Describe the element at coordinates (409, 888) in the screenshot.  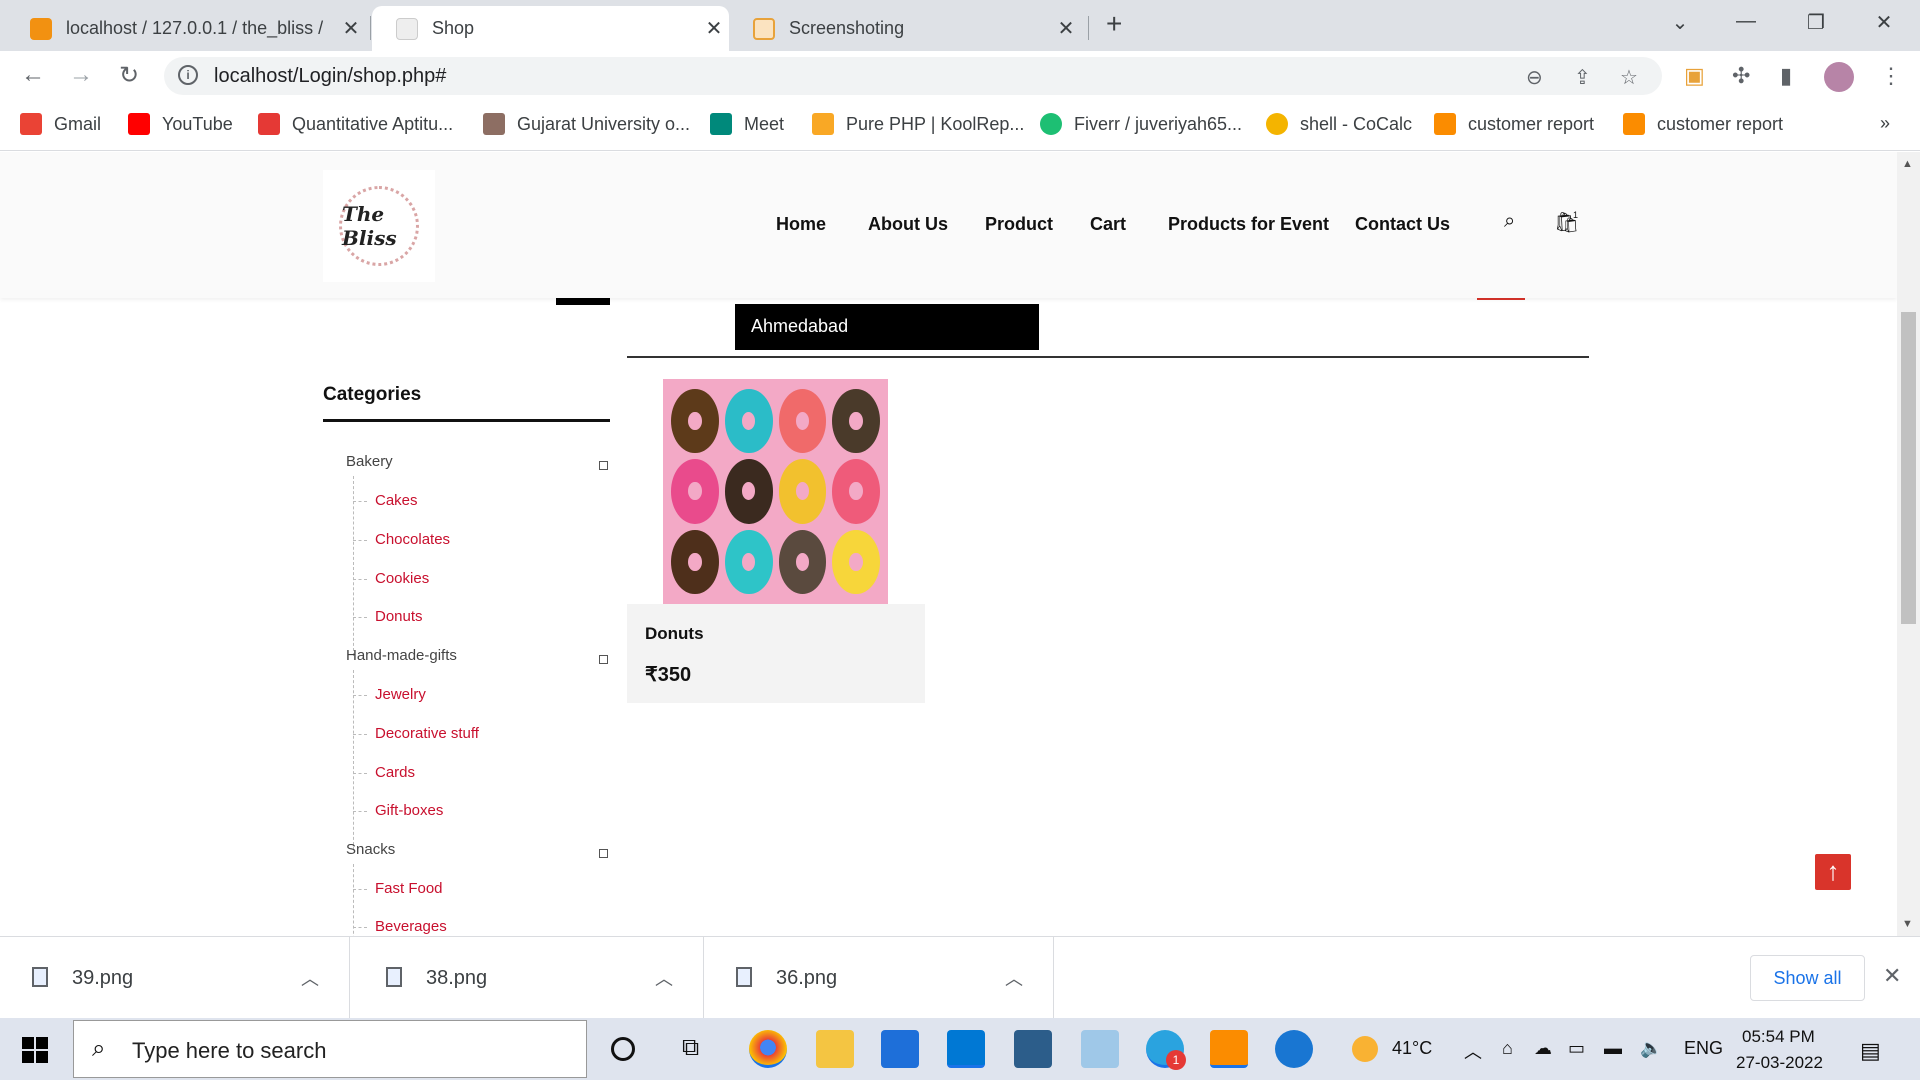
I see `subcategory-fast-food: Fast Food` at that location.